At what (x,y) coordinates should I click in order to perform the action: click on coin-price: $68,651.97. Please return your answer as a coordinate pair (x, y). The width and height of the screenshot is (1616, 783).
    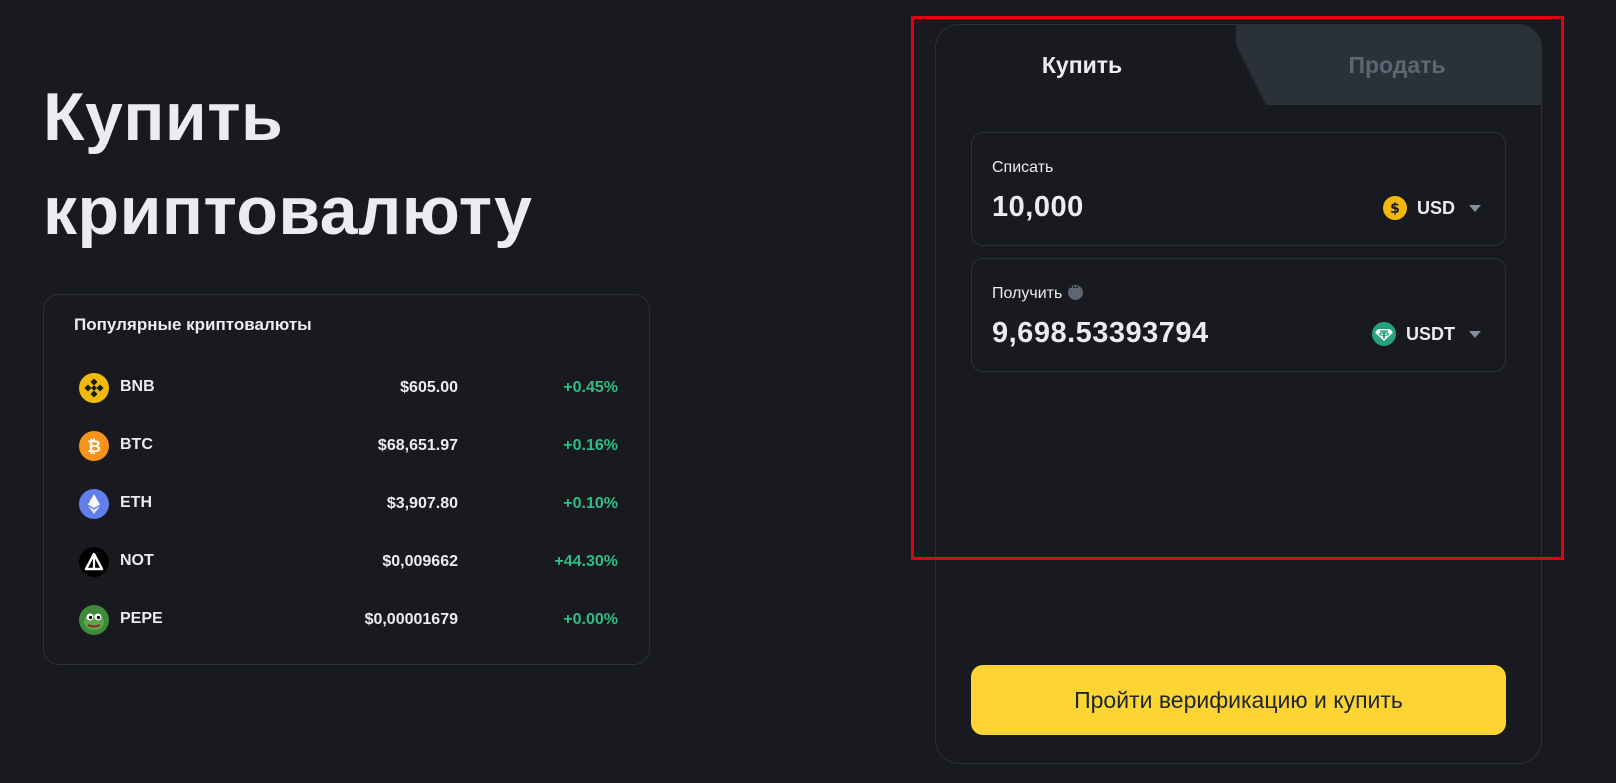
    Looking at the image, I should click on (417, 445).